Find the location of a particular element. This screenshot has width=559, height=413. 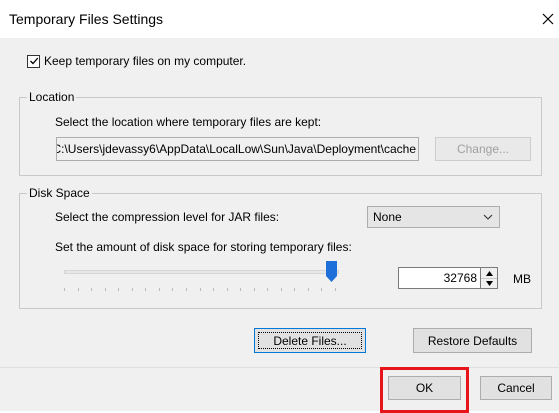

compression-value: None is located at coordinates (387, 217).